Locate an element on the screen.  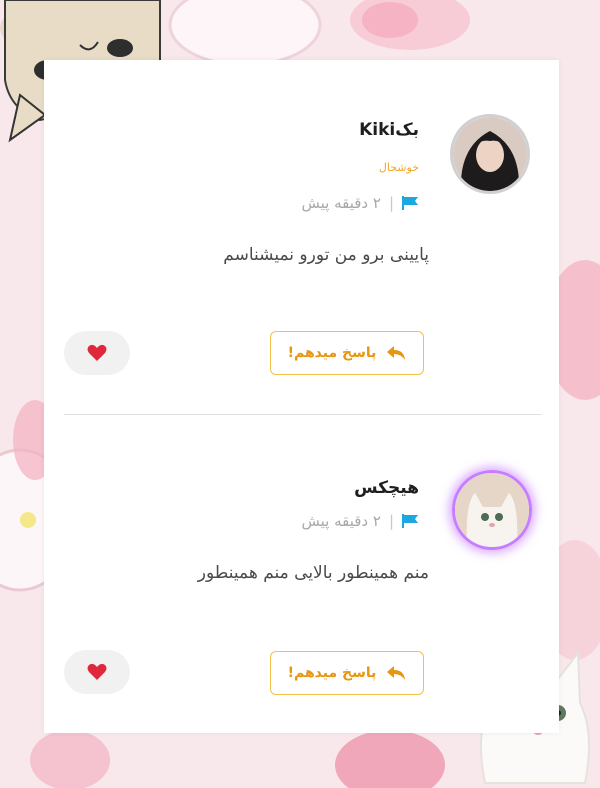
cat-photo is located at coordinates (492, 510).